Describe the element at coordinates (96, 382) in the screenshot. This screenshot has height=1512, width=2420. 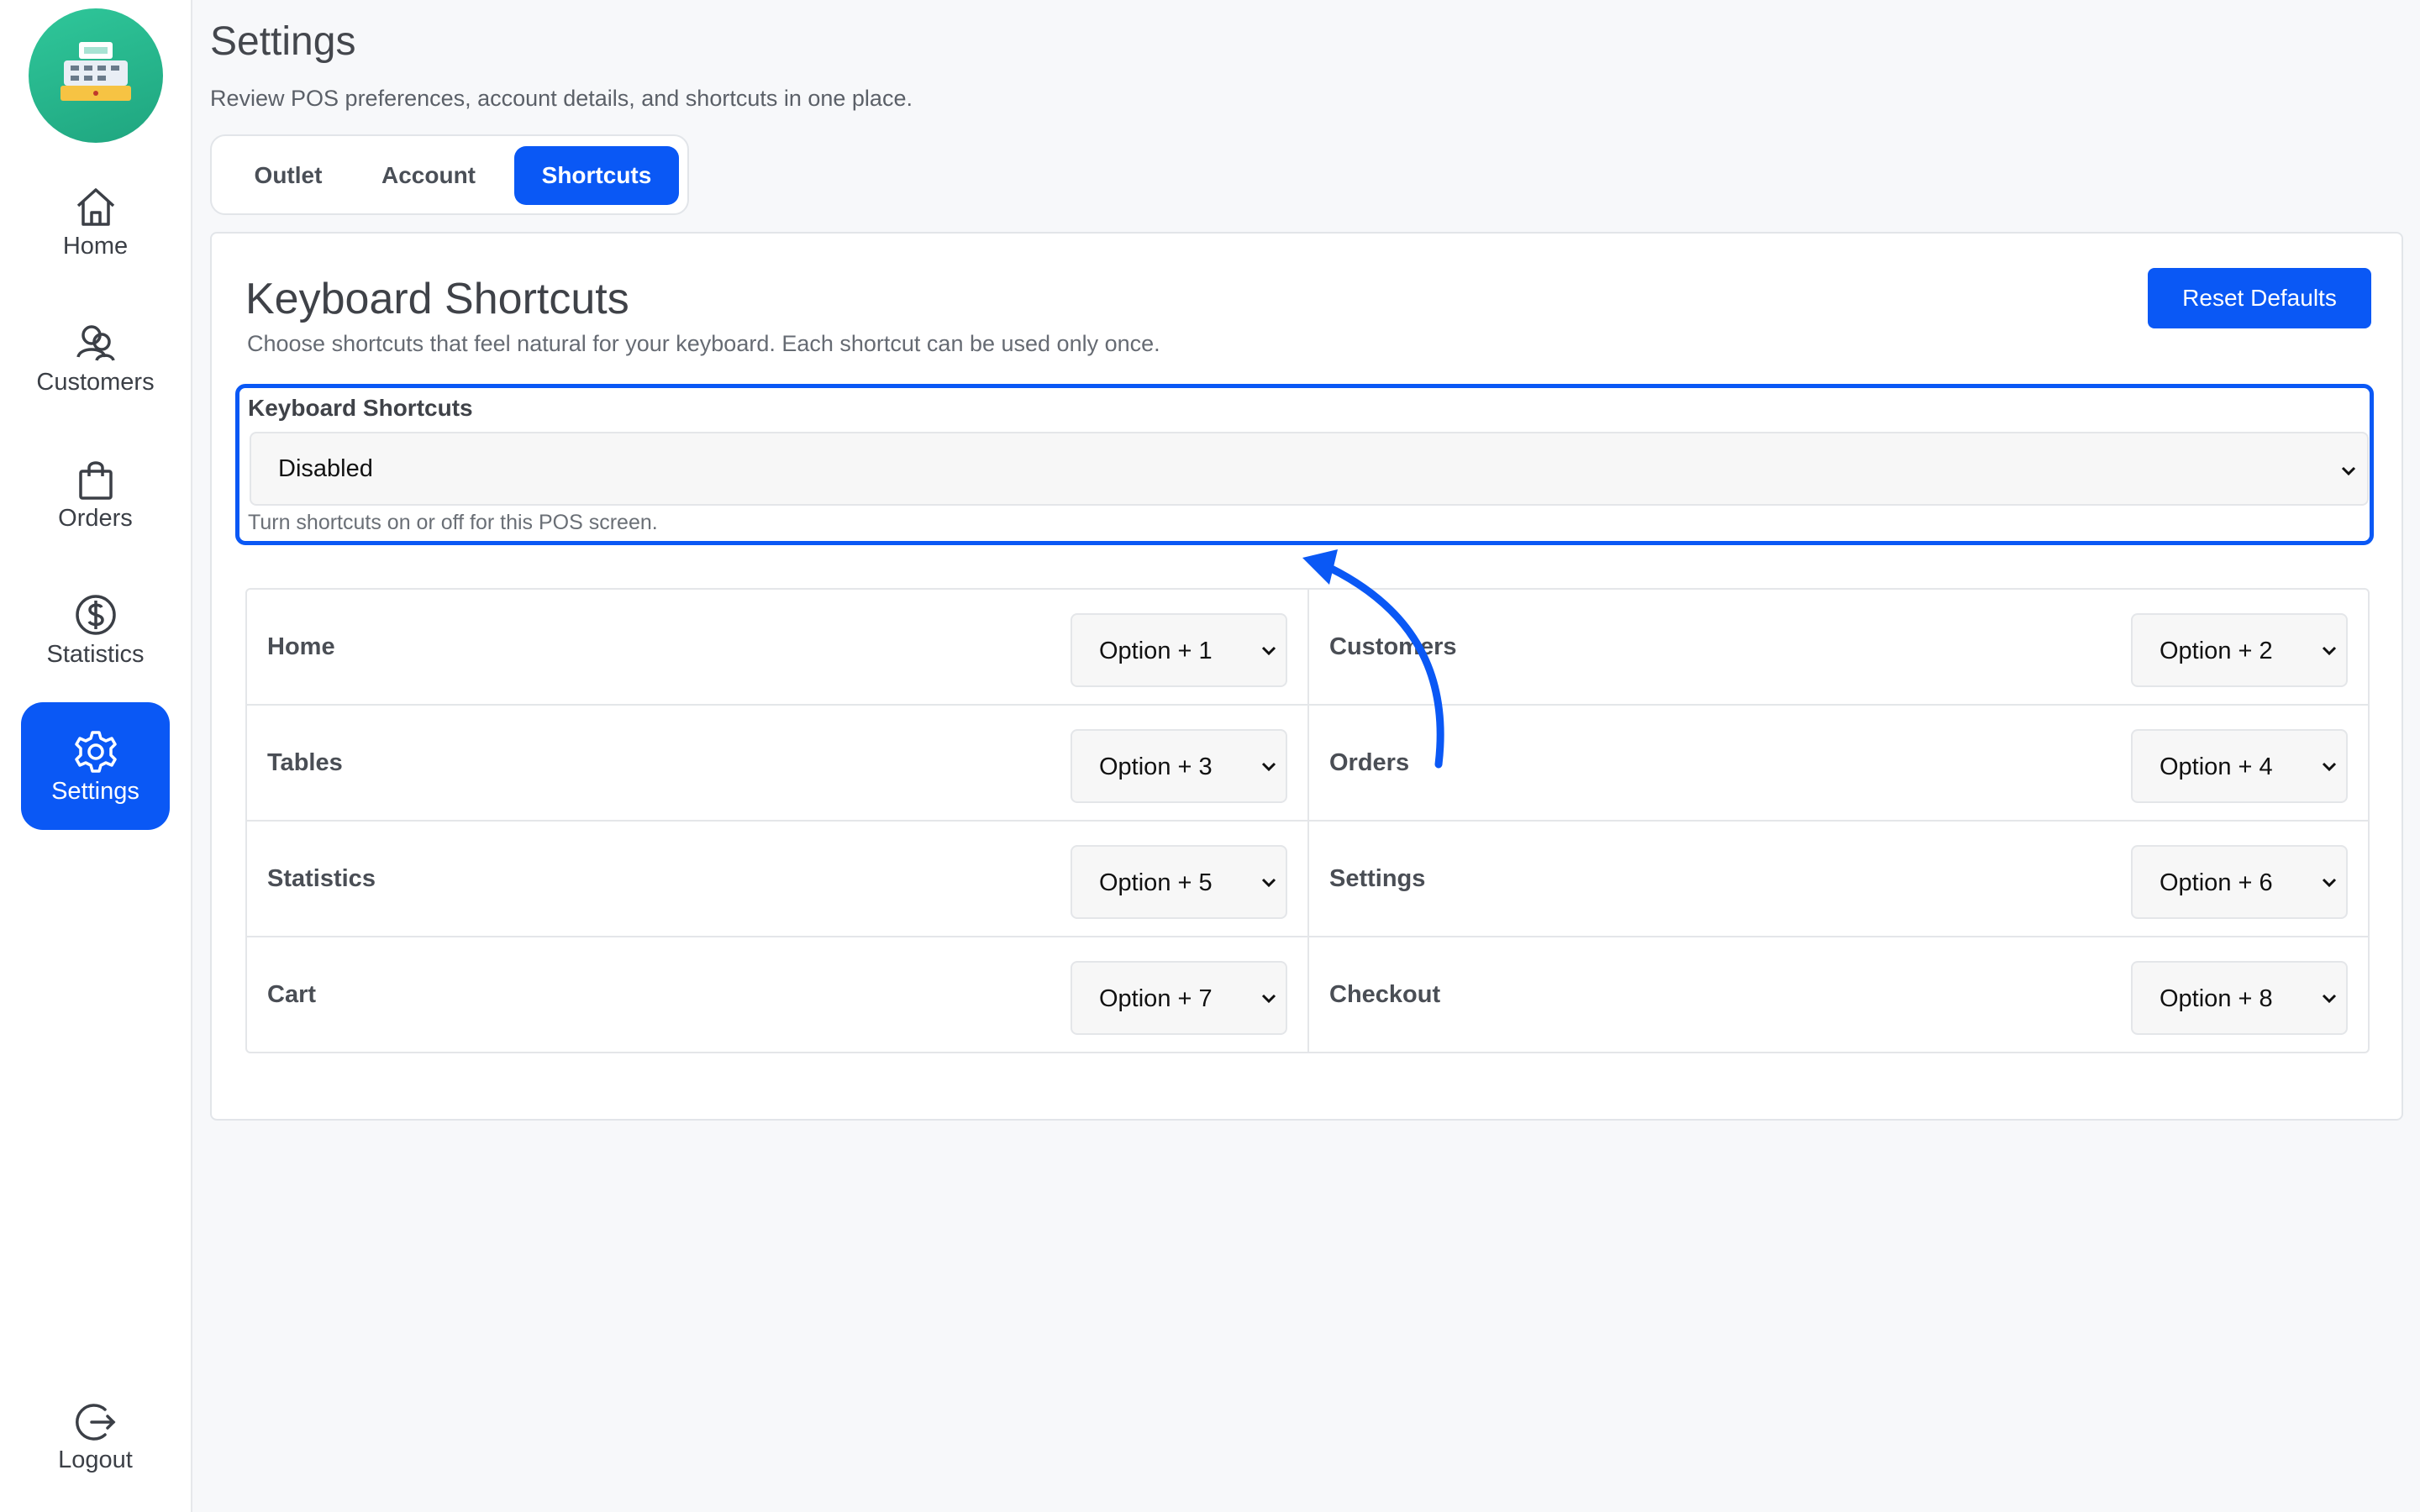
I see `sidebar-item-label: Customers` at that location.